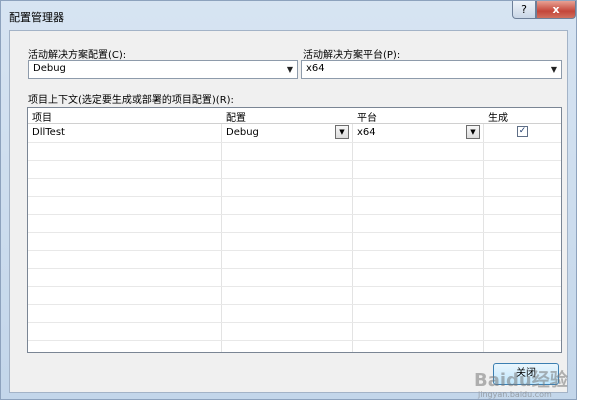 The width and height of the screenshot is (613, 420). I want to click on active-config-value: Debug, so click(49, 68).